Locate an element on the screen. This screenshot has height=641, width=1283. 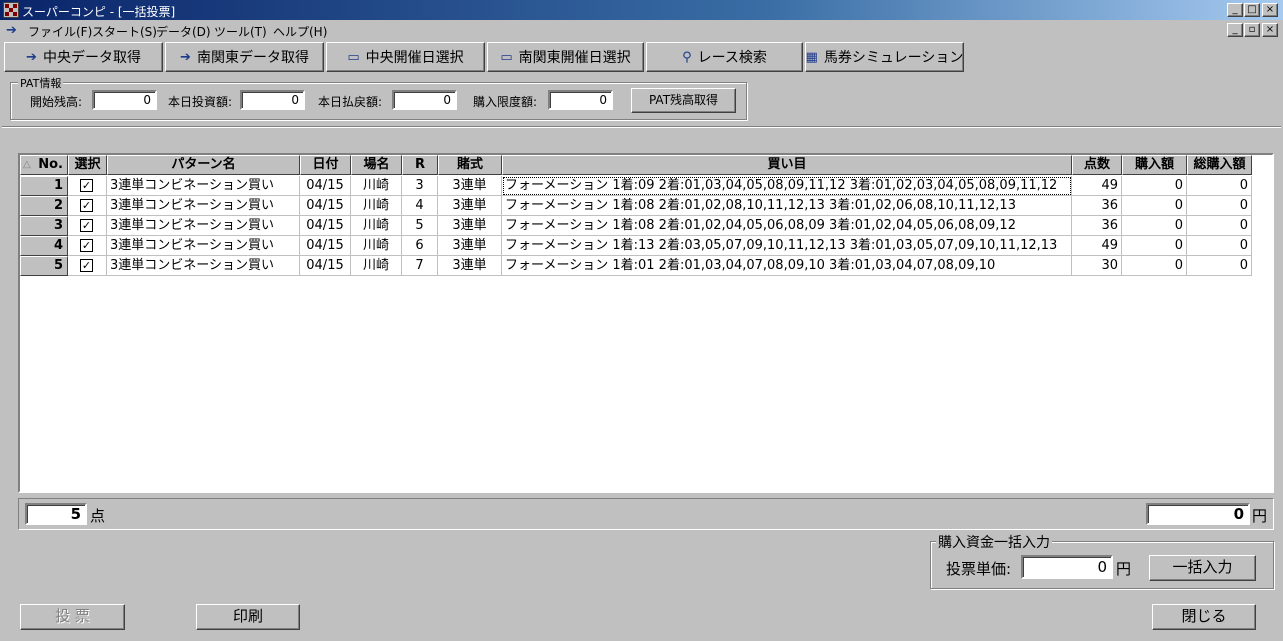
col-header-amount: 購入額 is located at coordinates (1154, 165).